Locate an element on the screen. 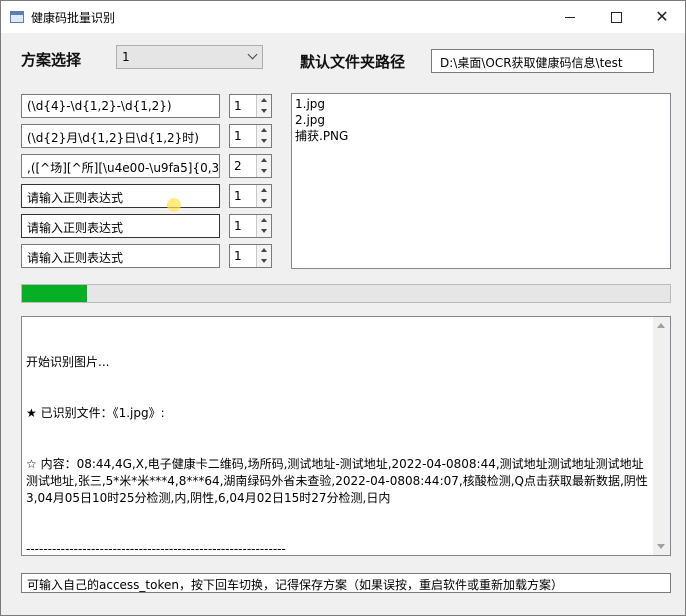  log-line: ★ 已识别文件：《1.jpg》: is located at coordinates (95, 413).